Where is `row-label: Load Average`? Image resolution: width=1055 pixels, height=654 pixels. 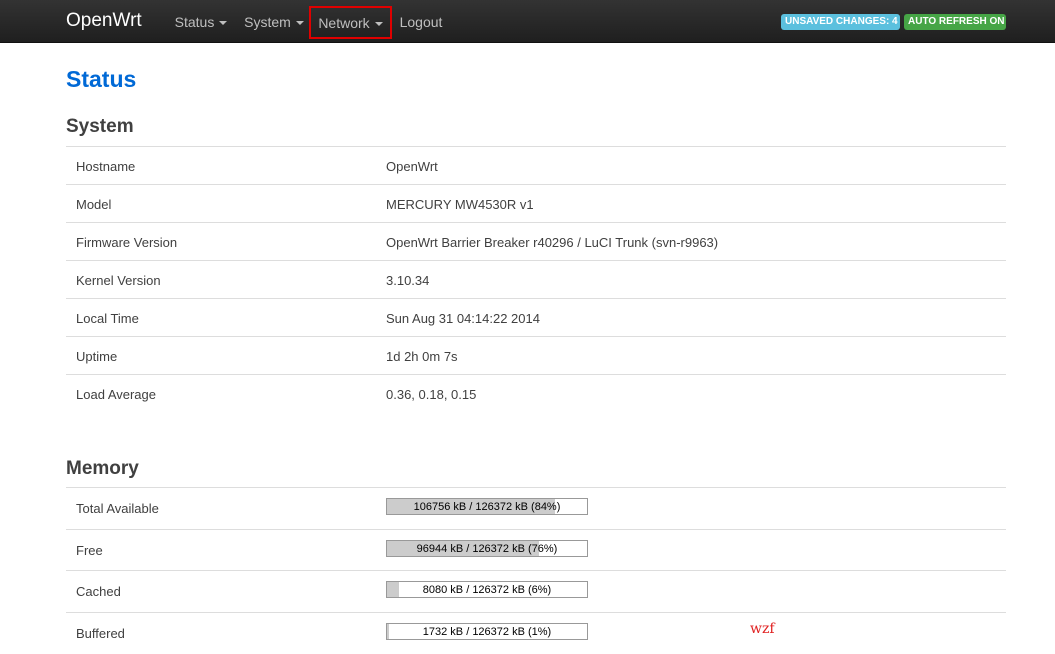 row-label: Load Average is located at coordinates (116, 394).